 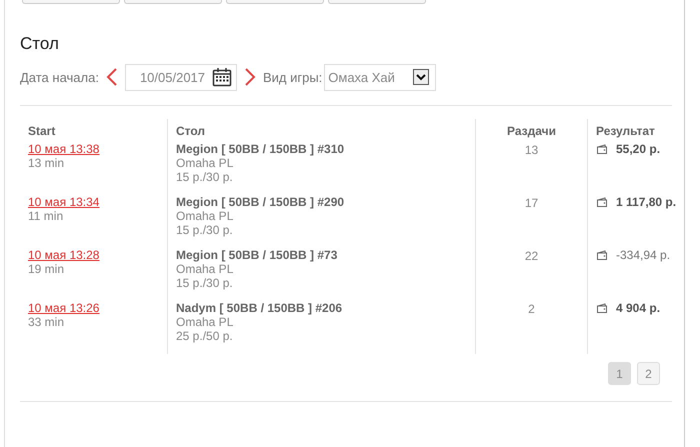 I want to click on game-select: Омаха Хай, so click(x=380, y=77).